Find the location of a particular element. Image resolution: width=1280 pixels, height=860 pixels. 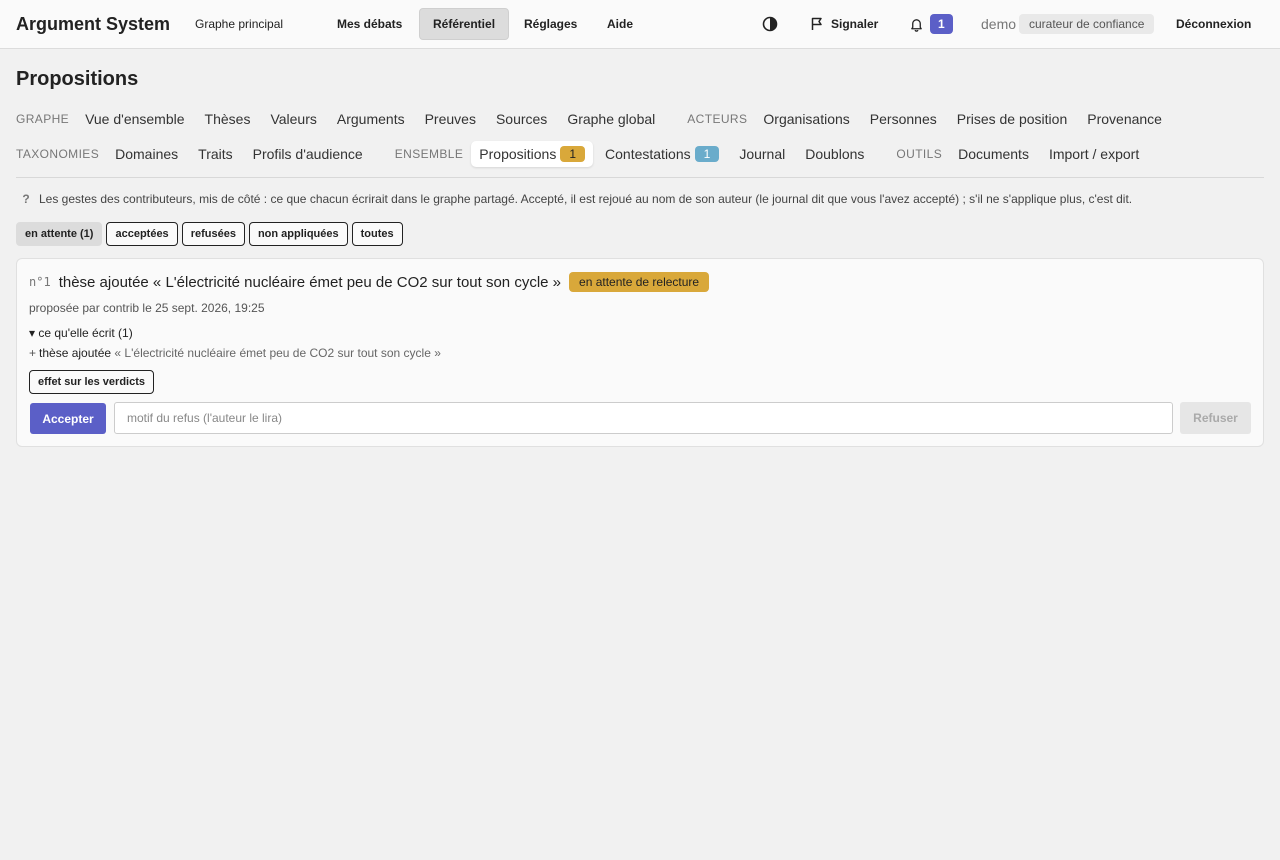

verdict-effect-button: effet sur les verdicts is located at coordinates (91, 382).